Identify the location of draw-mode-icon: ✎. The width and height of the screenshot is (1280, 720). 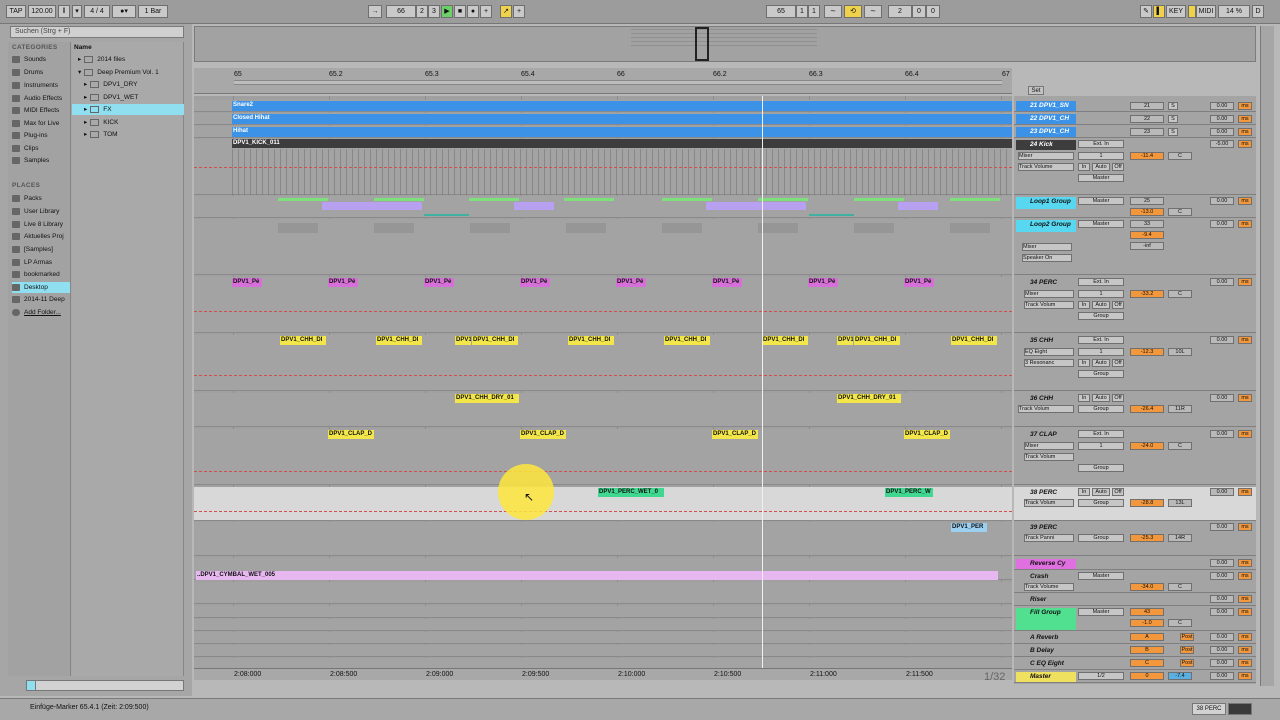
(1146, 11).